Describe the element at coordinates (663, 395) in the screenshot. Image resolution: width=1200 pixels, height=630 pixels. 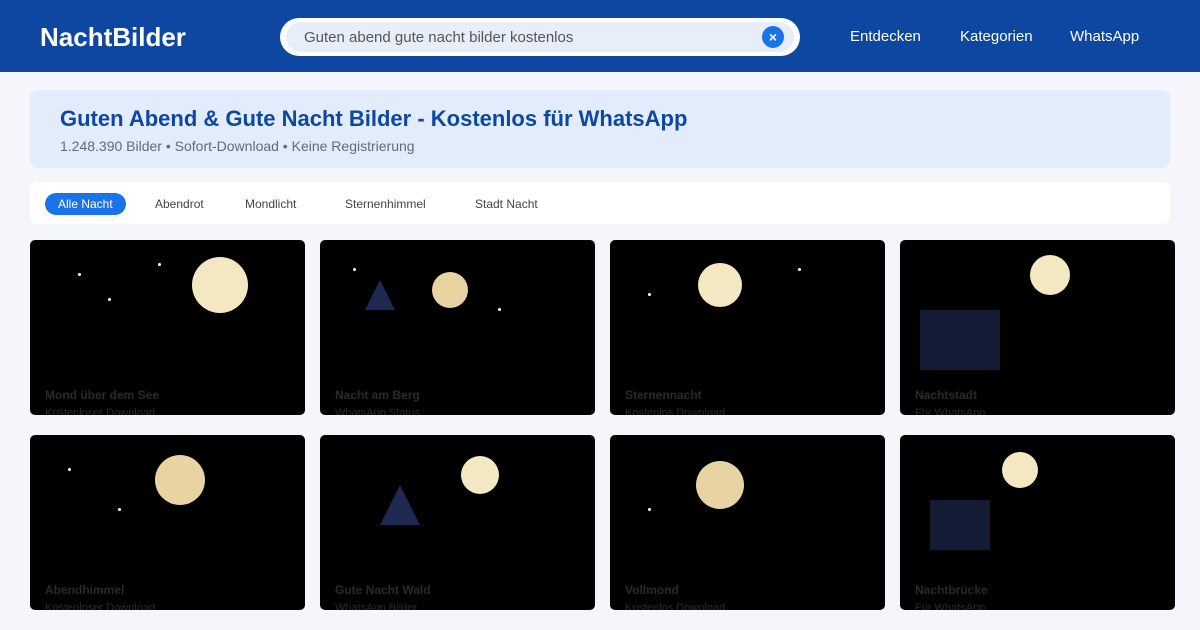
I see `card-title: Sternennacht` at that location.